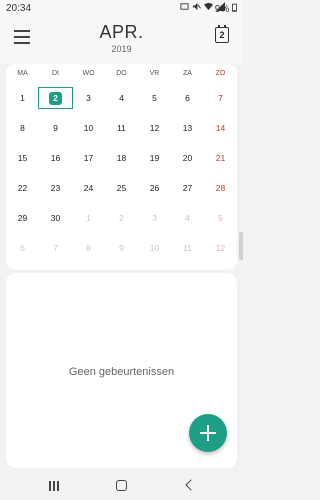  Describe the element at coordinates (54, 486) in the screenshot. I see `recent-apps-icon` at that location.